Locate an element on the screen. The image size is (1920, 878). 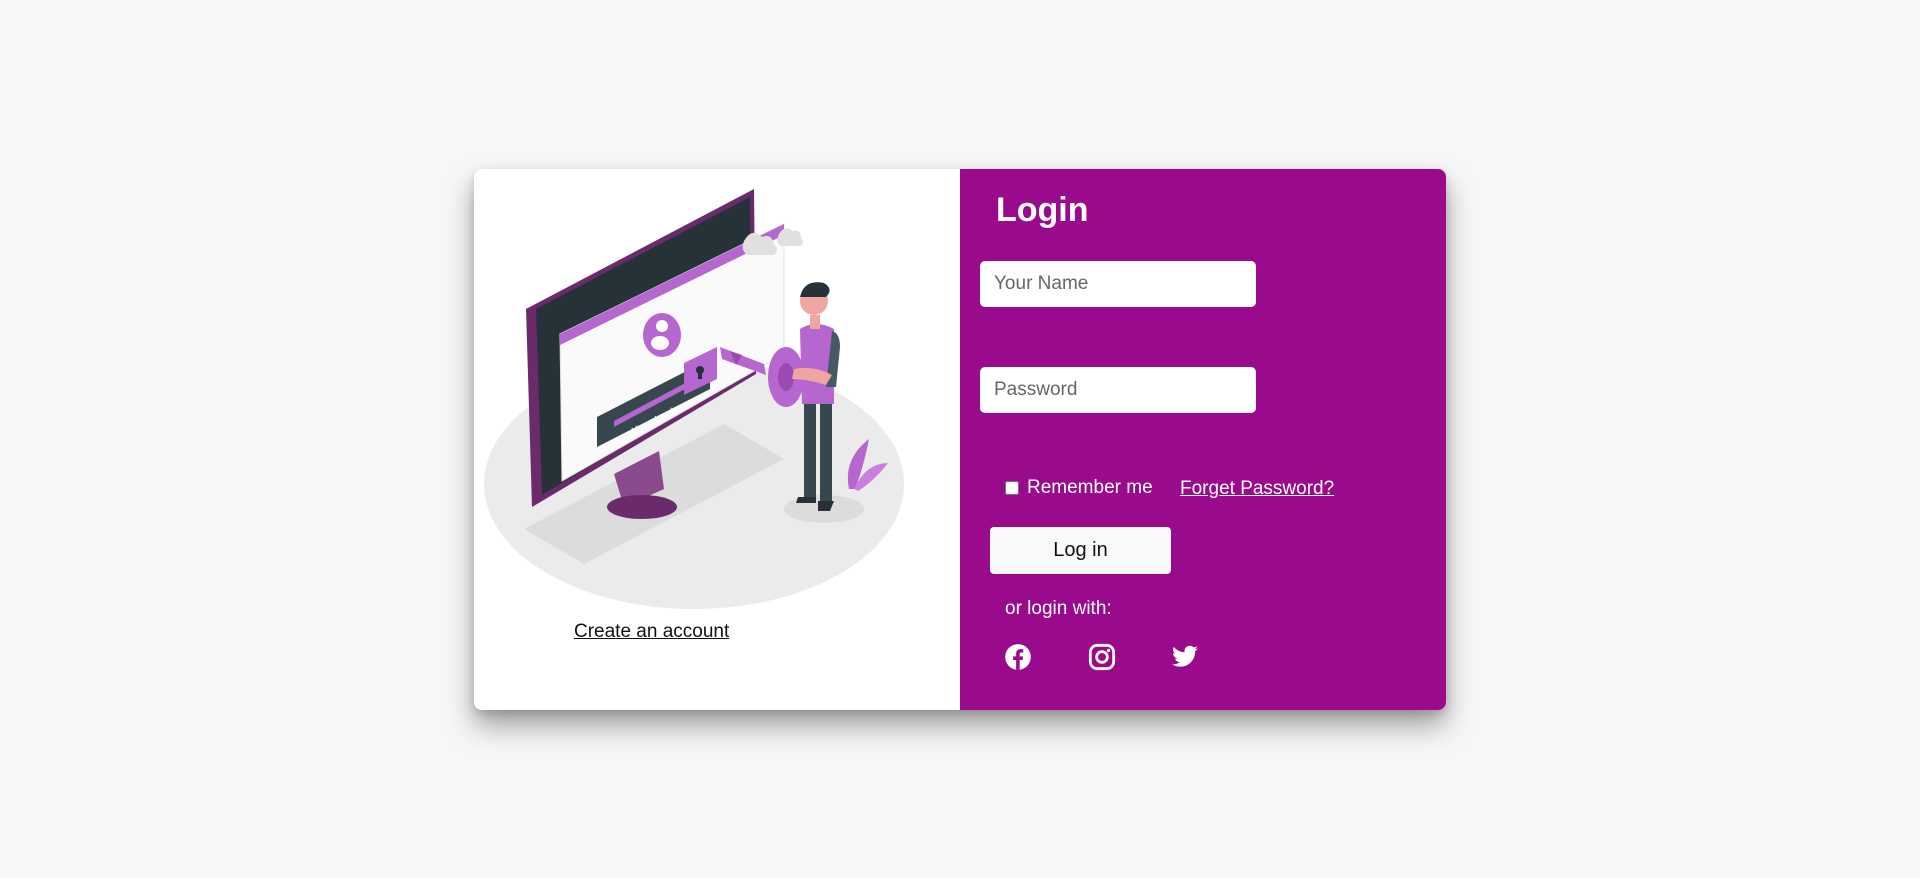
remember-me-label: Remember me is located at coordinates (1090, 487).